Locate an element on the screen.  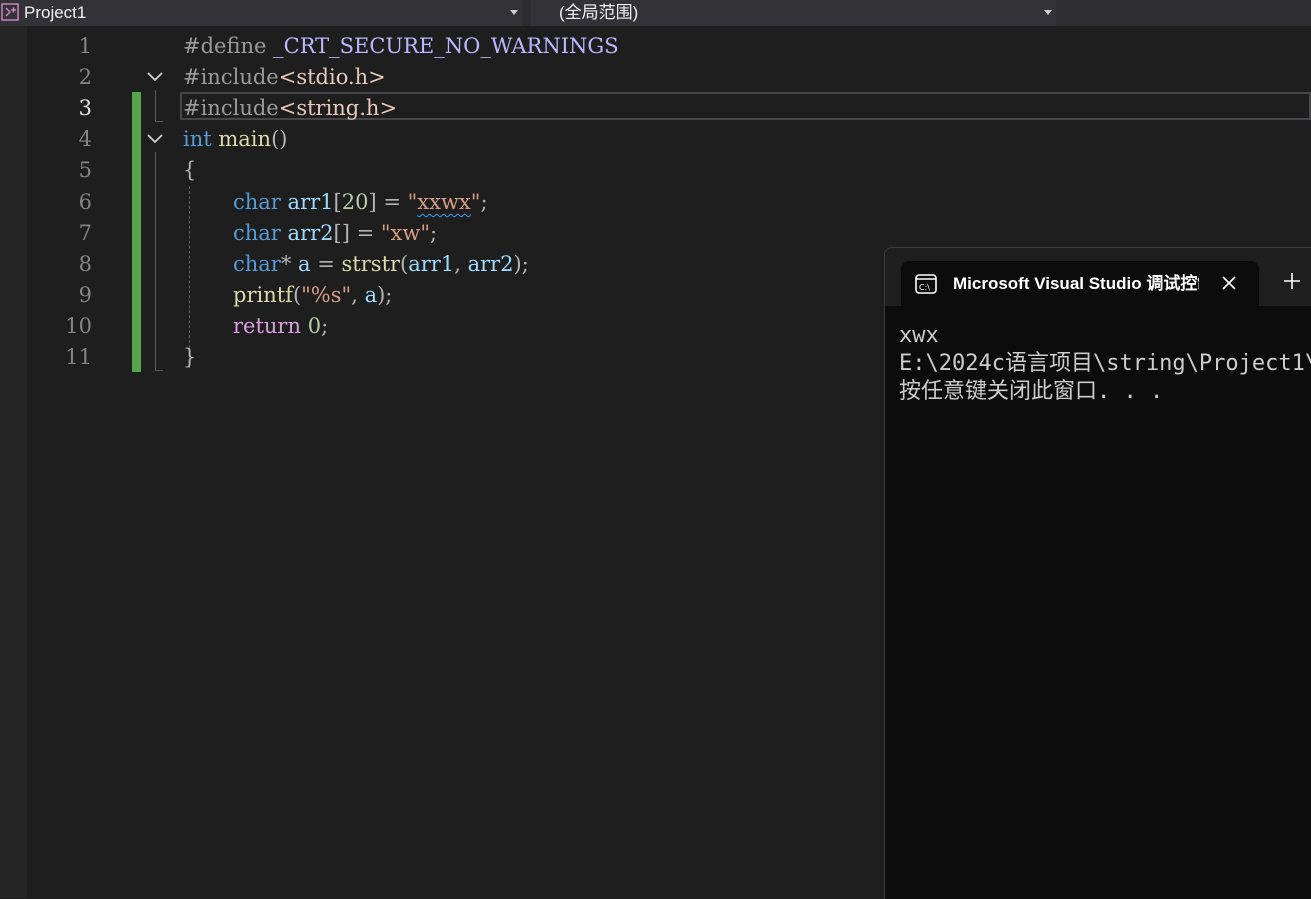
assign-operator: = is located at coordinates (326, 264).